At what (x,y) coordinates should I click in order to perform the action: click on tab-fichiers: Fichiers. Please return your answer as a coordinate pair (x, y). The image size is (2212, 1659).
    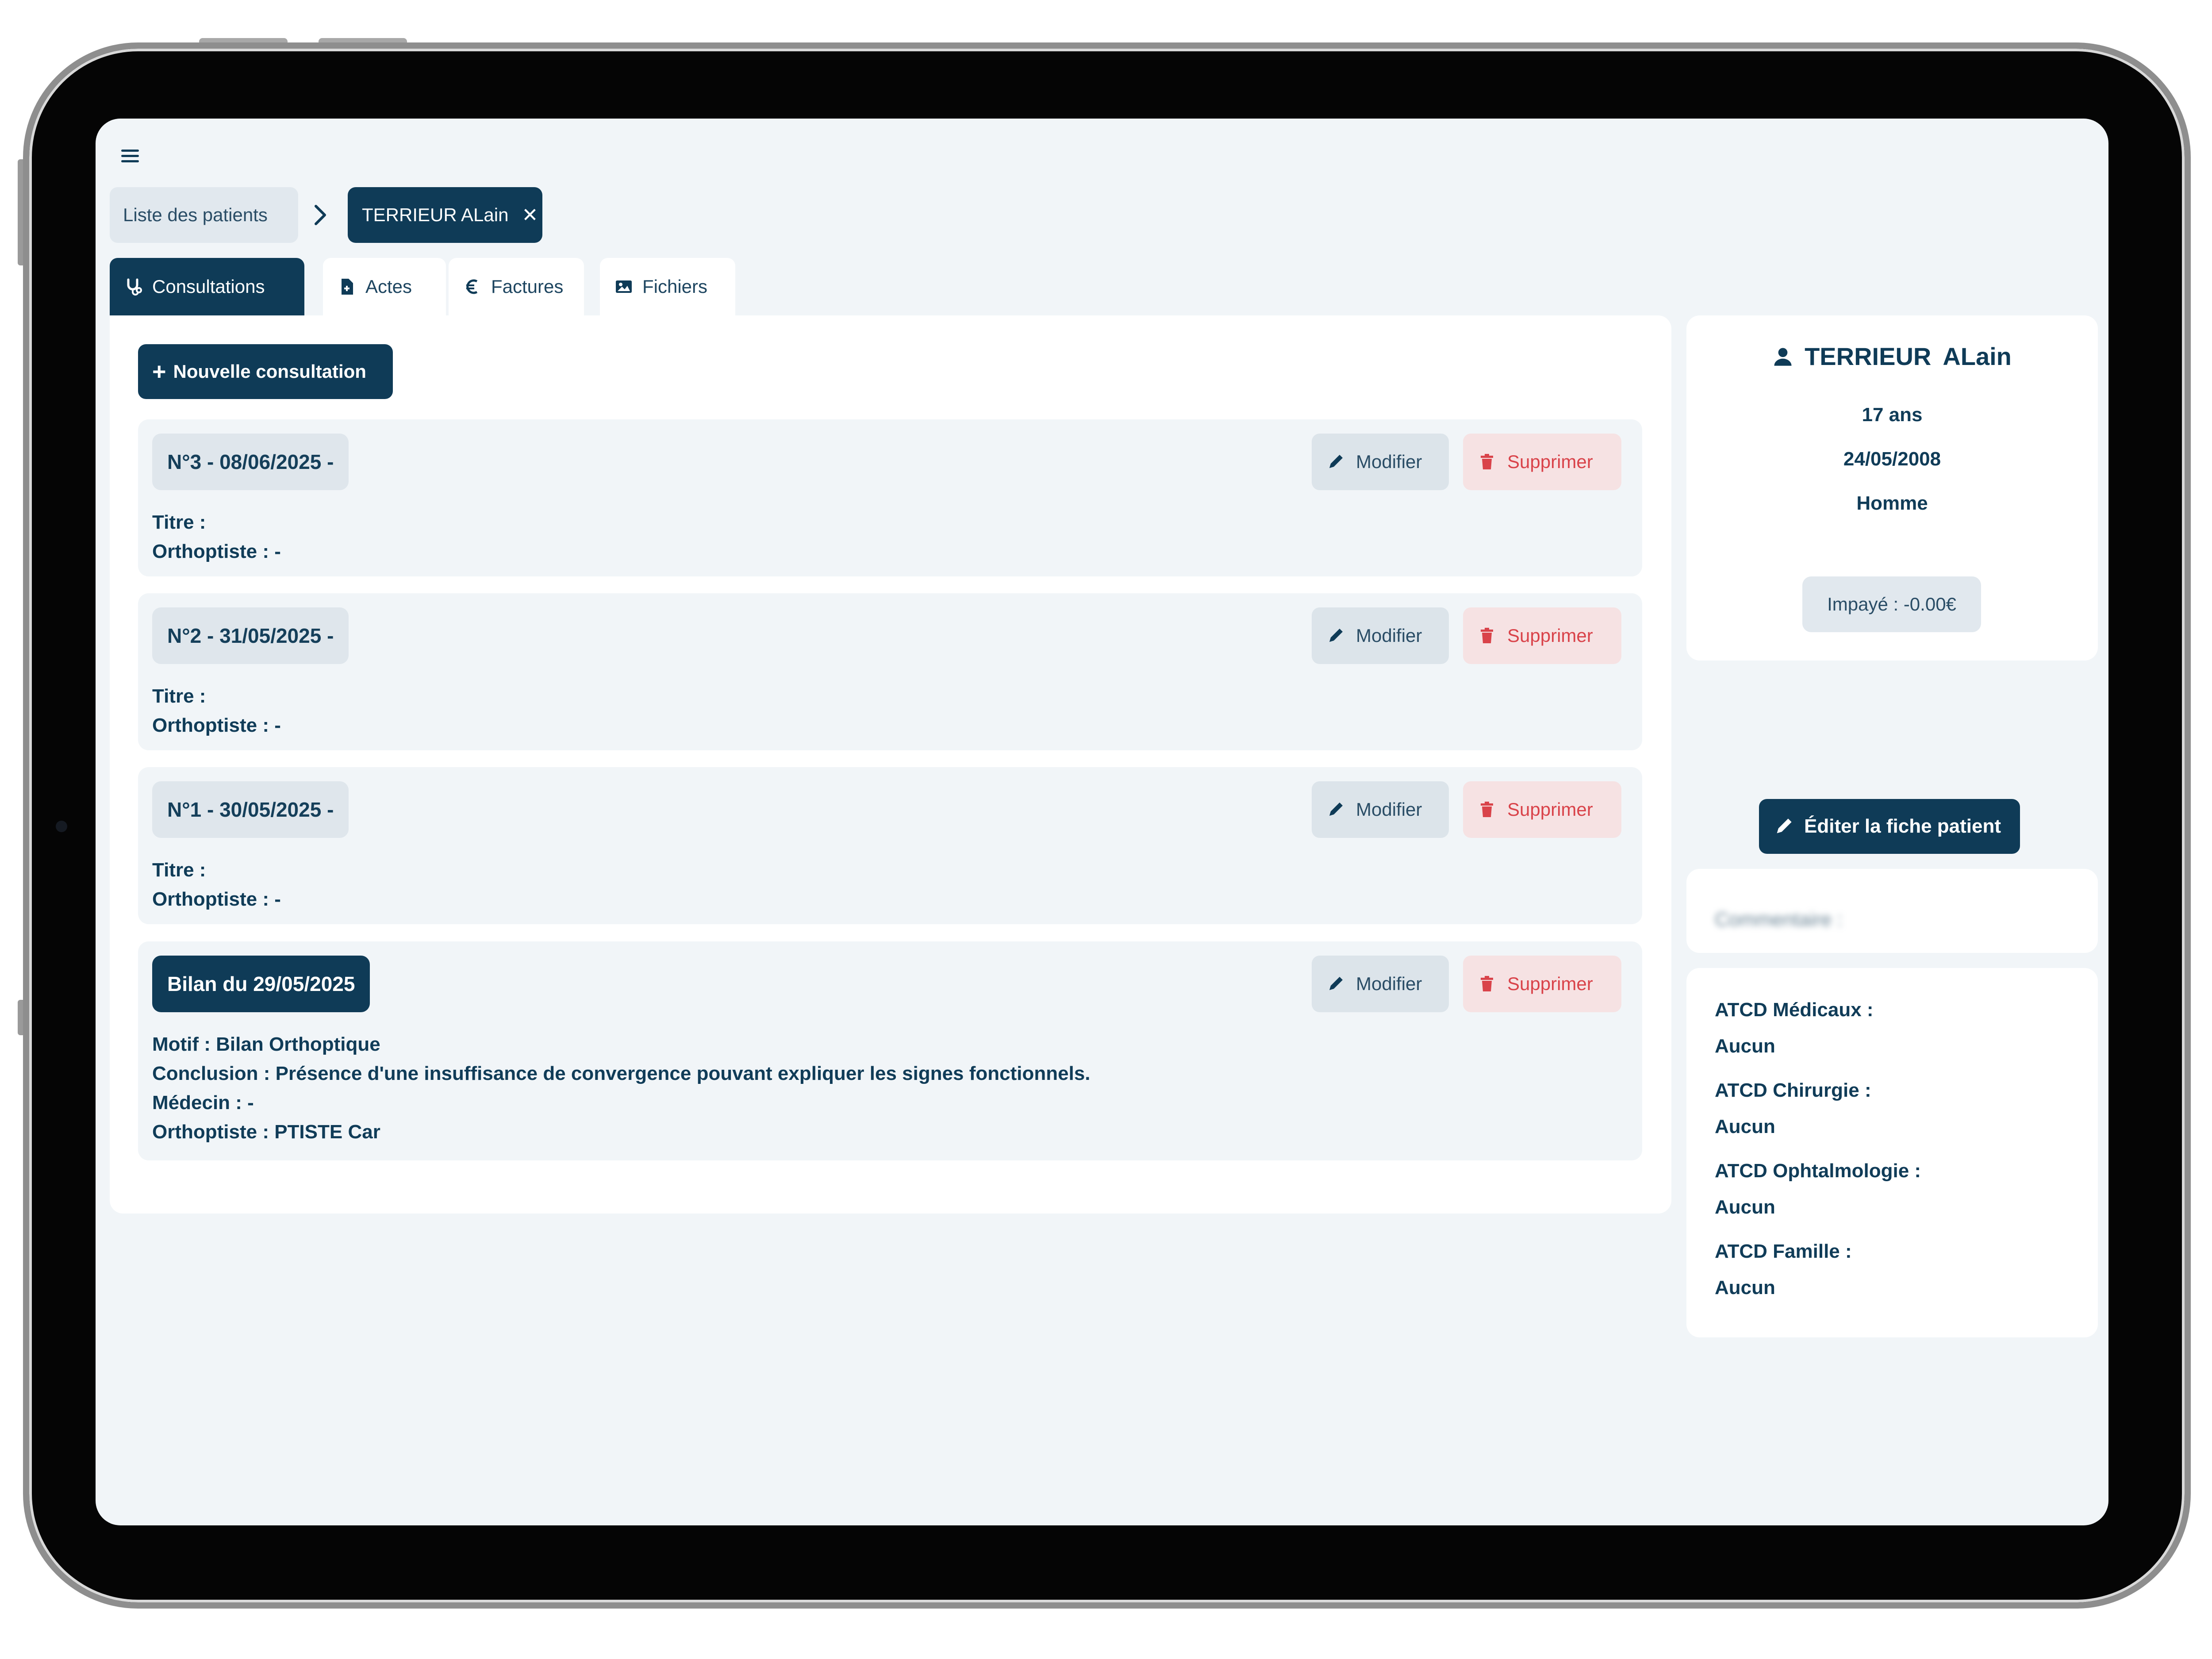
    Looking at the image, I should click on (668, 286).